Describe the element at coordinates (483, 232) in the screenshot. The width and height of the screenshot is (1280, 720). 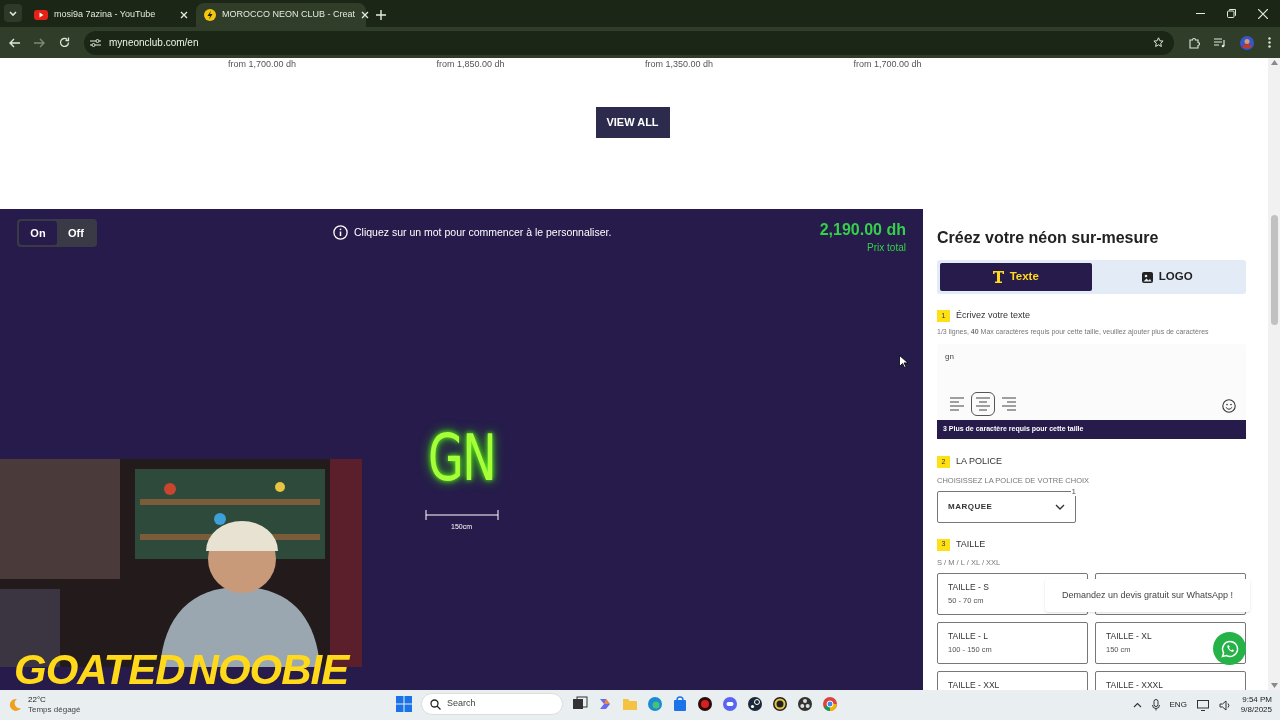
I see `hint-text: Cliquez sur un mot pour commencer à le personnaliser.` at that location.